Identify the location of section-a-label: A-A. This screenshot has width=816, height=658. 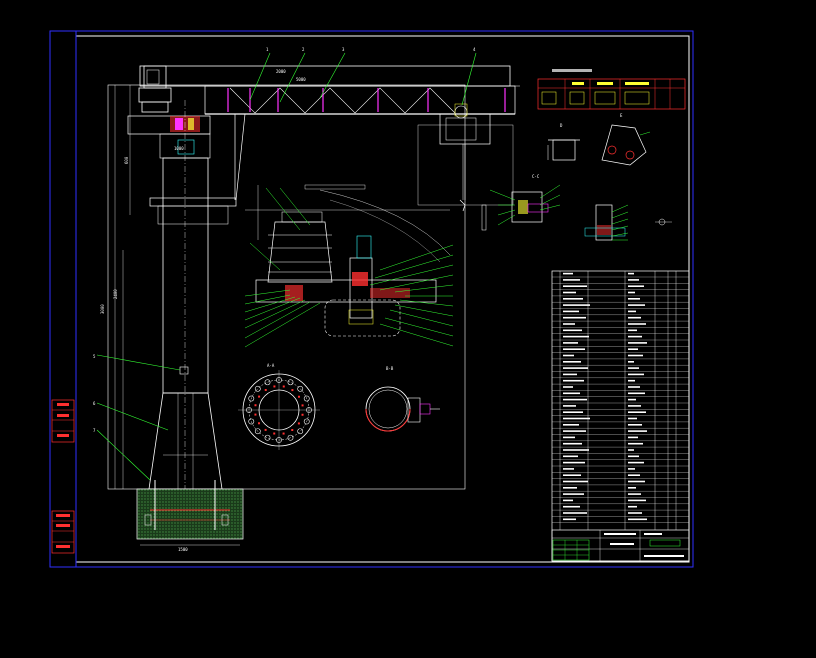
(271, 365).